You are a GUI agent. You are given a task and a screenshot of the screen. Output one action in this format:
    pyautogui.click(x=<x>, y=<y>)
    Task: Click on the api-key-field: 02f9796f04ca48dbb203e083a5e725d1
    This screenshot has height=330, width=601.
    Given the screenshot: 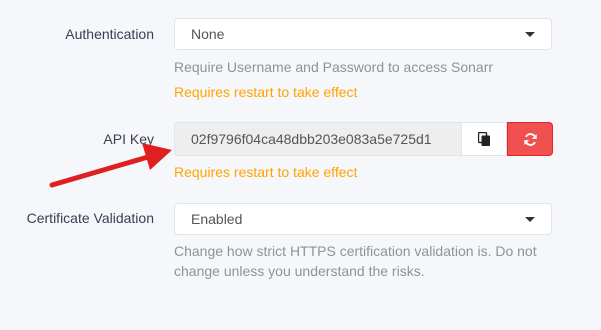 What is the action you would take?
    pyautogui.click(x=317, y=139)
    